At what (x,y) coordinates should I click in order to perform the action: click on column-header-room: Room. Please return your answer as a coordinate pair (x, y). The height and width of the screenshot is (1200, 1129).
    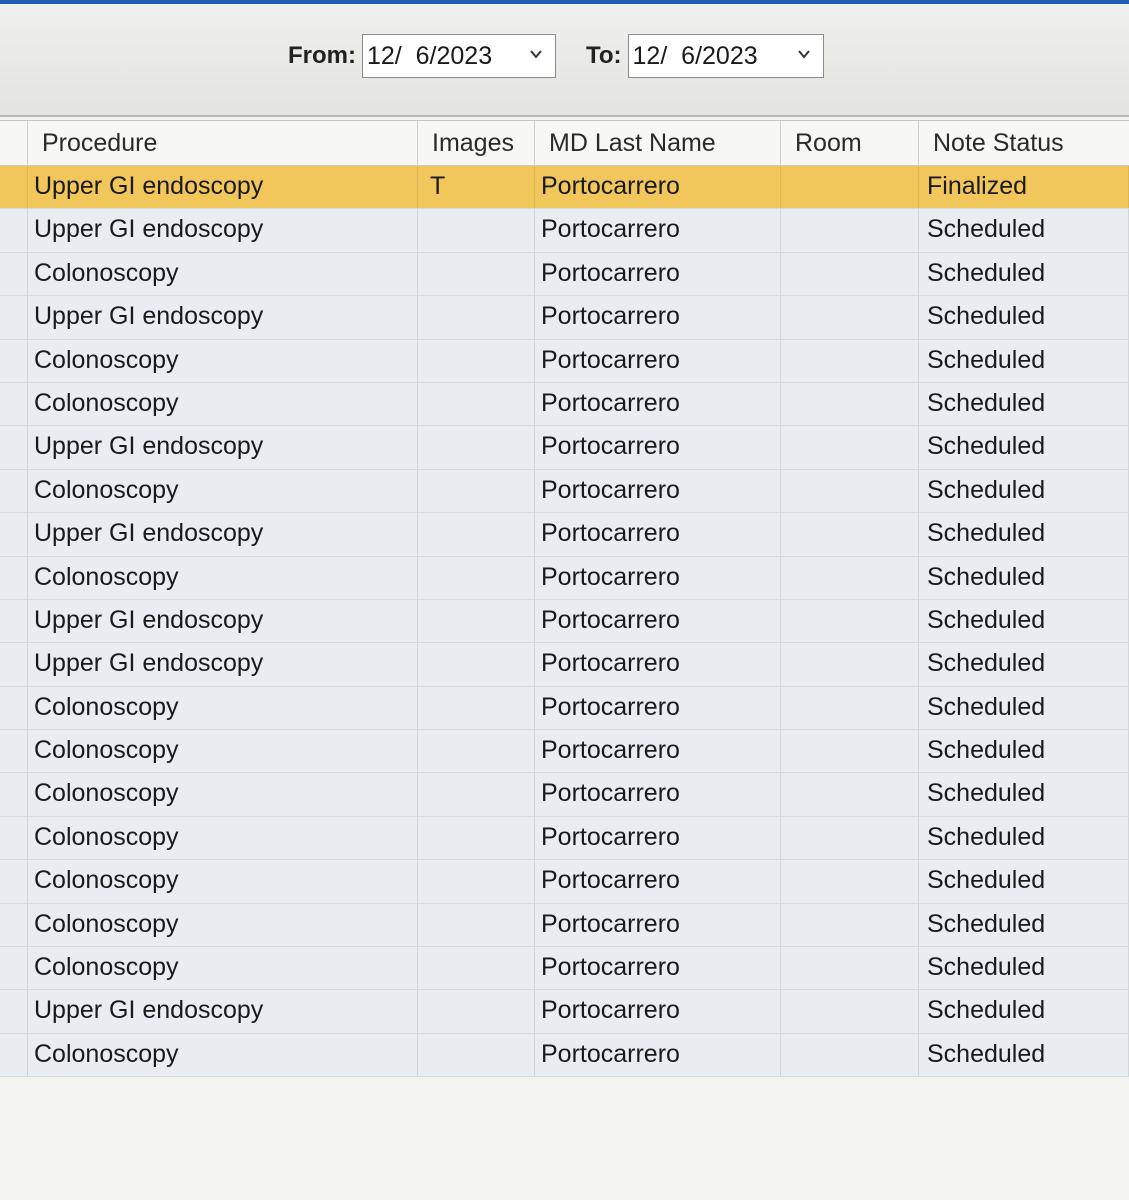
    Looking at the image, I should click on (850, 143).